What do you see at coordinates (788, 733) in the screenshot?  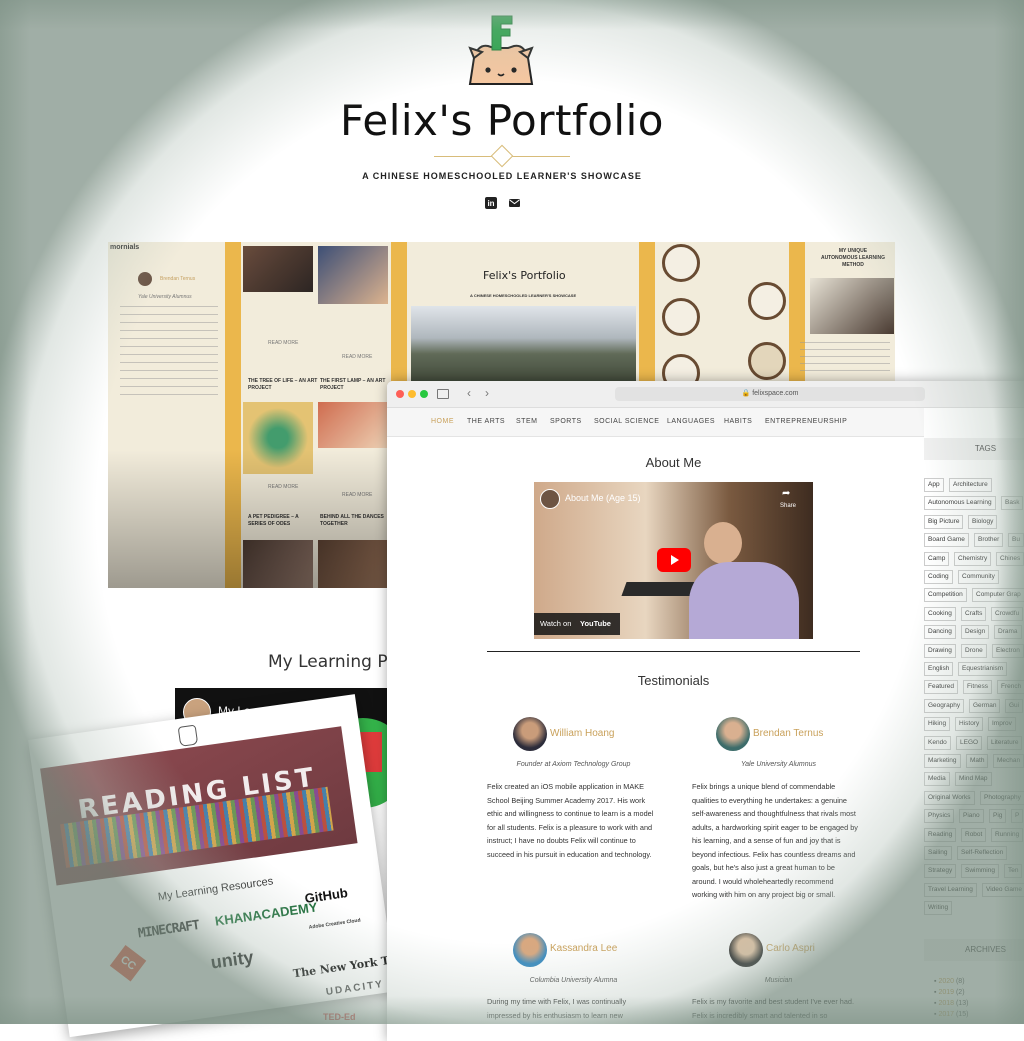 I see `testimonial-name: Brendan Ternus` at bounding box center [788, 733].